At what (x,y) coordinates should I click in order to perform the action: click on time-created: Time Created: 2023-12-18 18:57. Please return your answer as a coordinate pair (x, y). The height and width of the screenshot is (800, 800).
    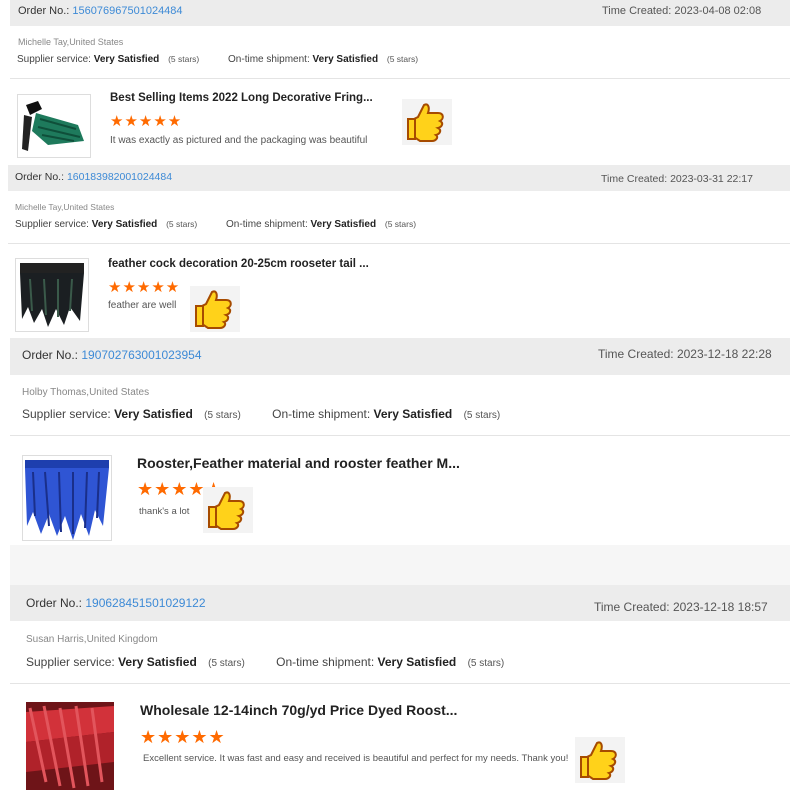
    Looking at the image, I should click on (681, 607).